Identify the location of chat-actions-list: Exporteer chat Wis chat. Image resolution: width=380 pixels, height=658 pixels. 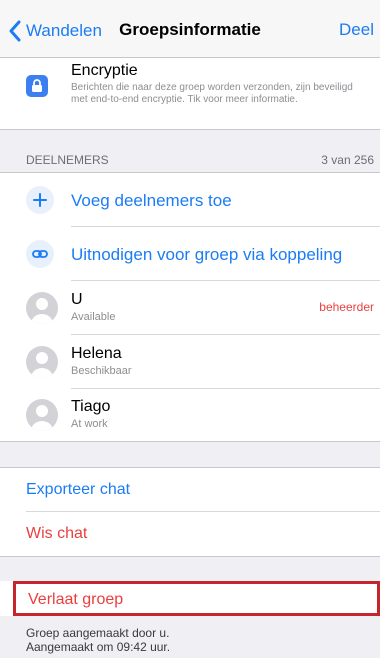
(190, 512).